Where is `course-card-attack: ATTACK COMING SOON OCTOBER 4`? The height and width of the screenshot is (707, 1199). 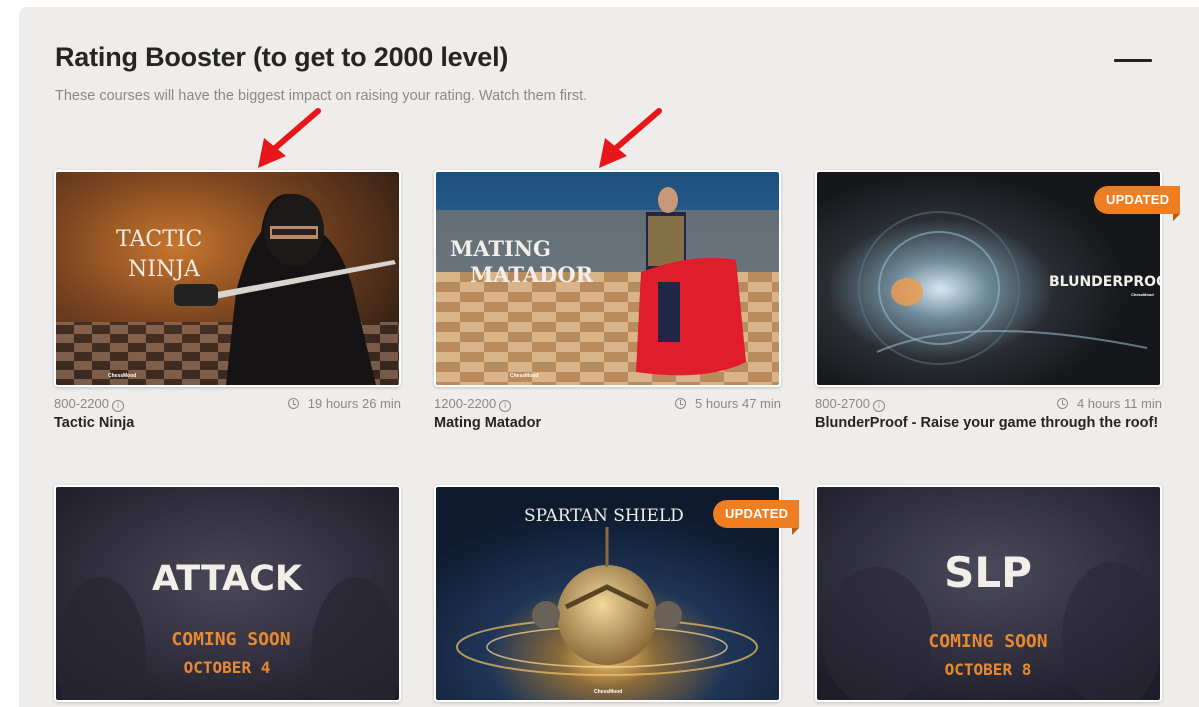
course-card-attack: ATTACK COMING SOON OCTOBER 4 is located at coordinates (227, 593).